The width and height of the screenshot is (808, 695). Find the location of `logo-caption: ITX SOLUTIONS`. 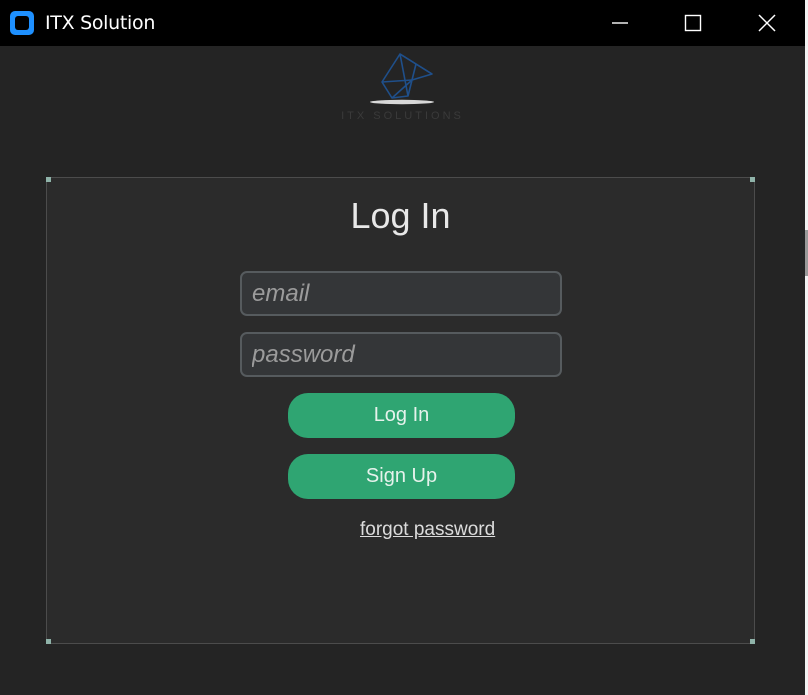

logo-caption: ITX SOLUTIONS is located at coordinates (402, 116).